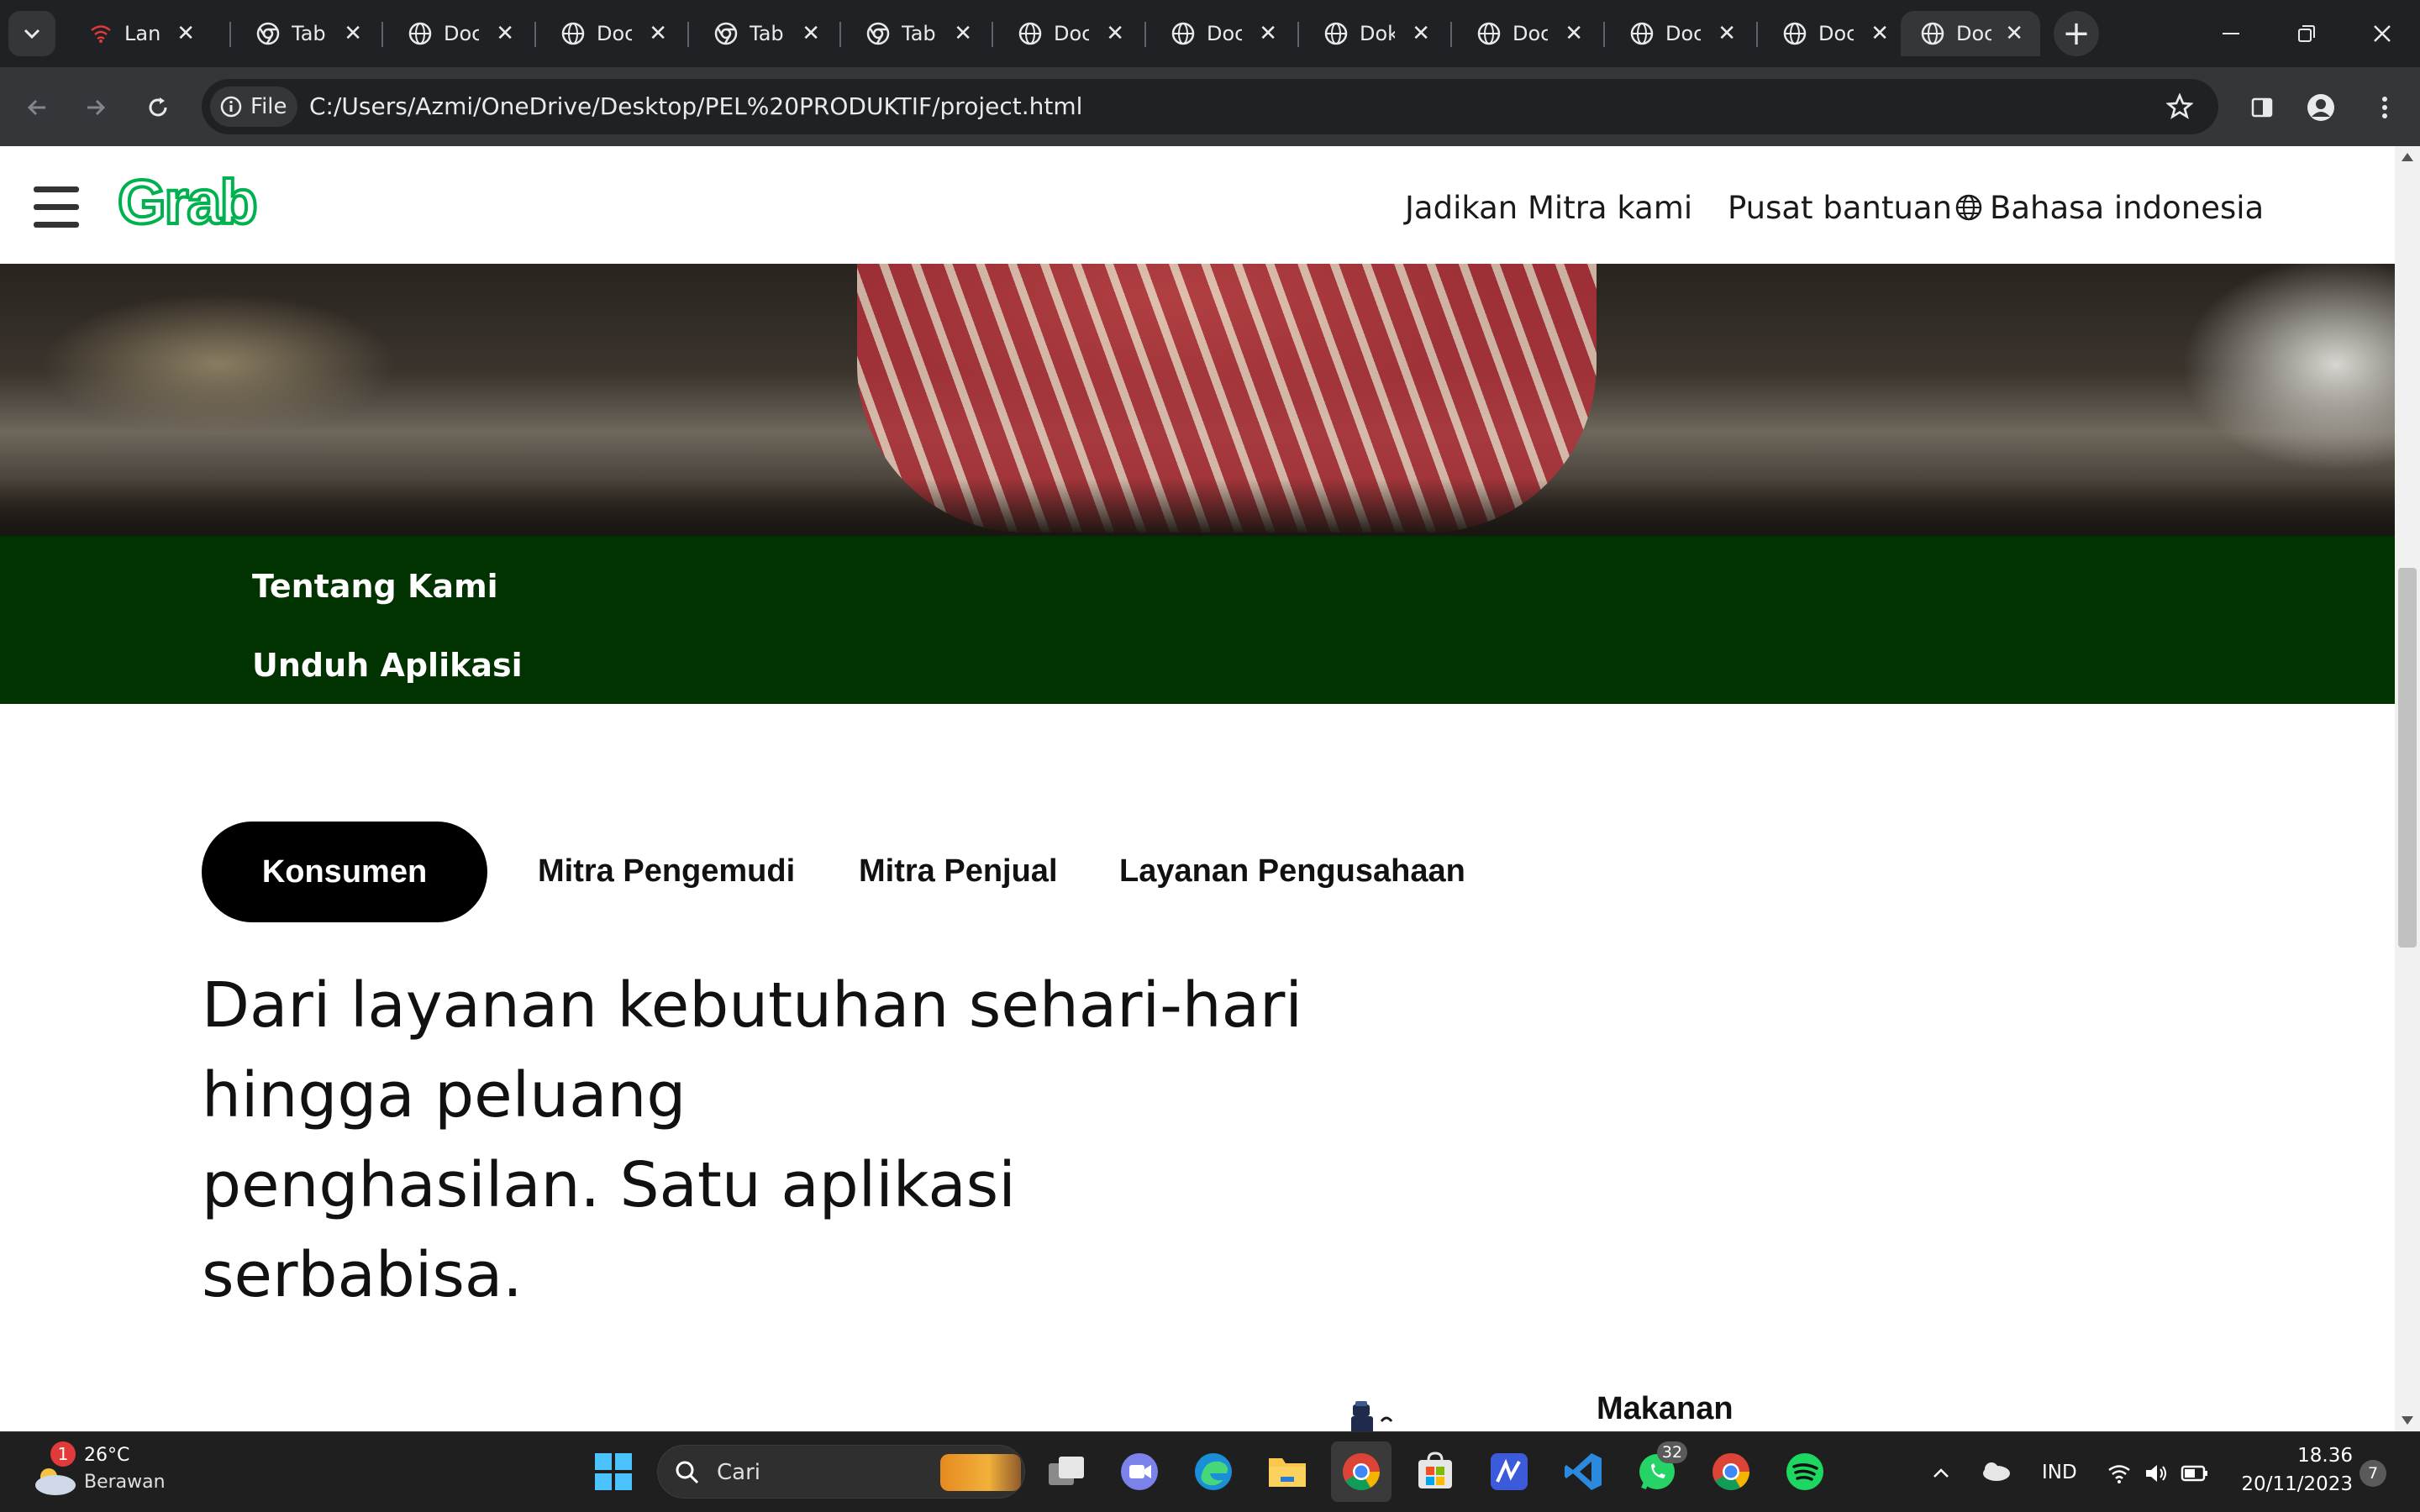 This screenshot has width=2420, height=1512. I want to click on headline-line: Dari layanan kebutuhan sehari-hari, so click(752, 1005).